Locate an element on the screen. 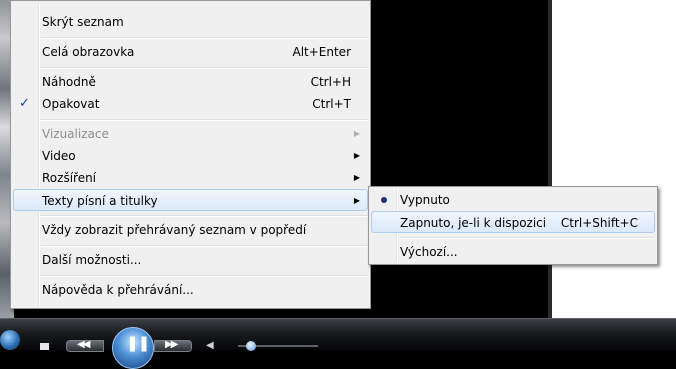 The width and height of the screenshot is (676, 369). menu-item-video: Video ▶ is located at coordinates (190, 156).